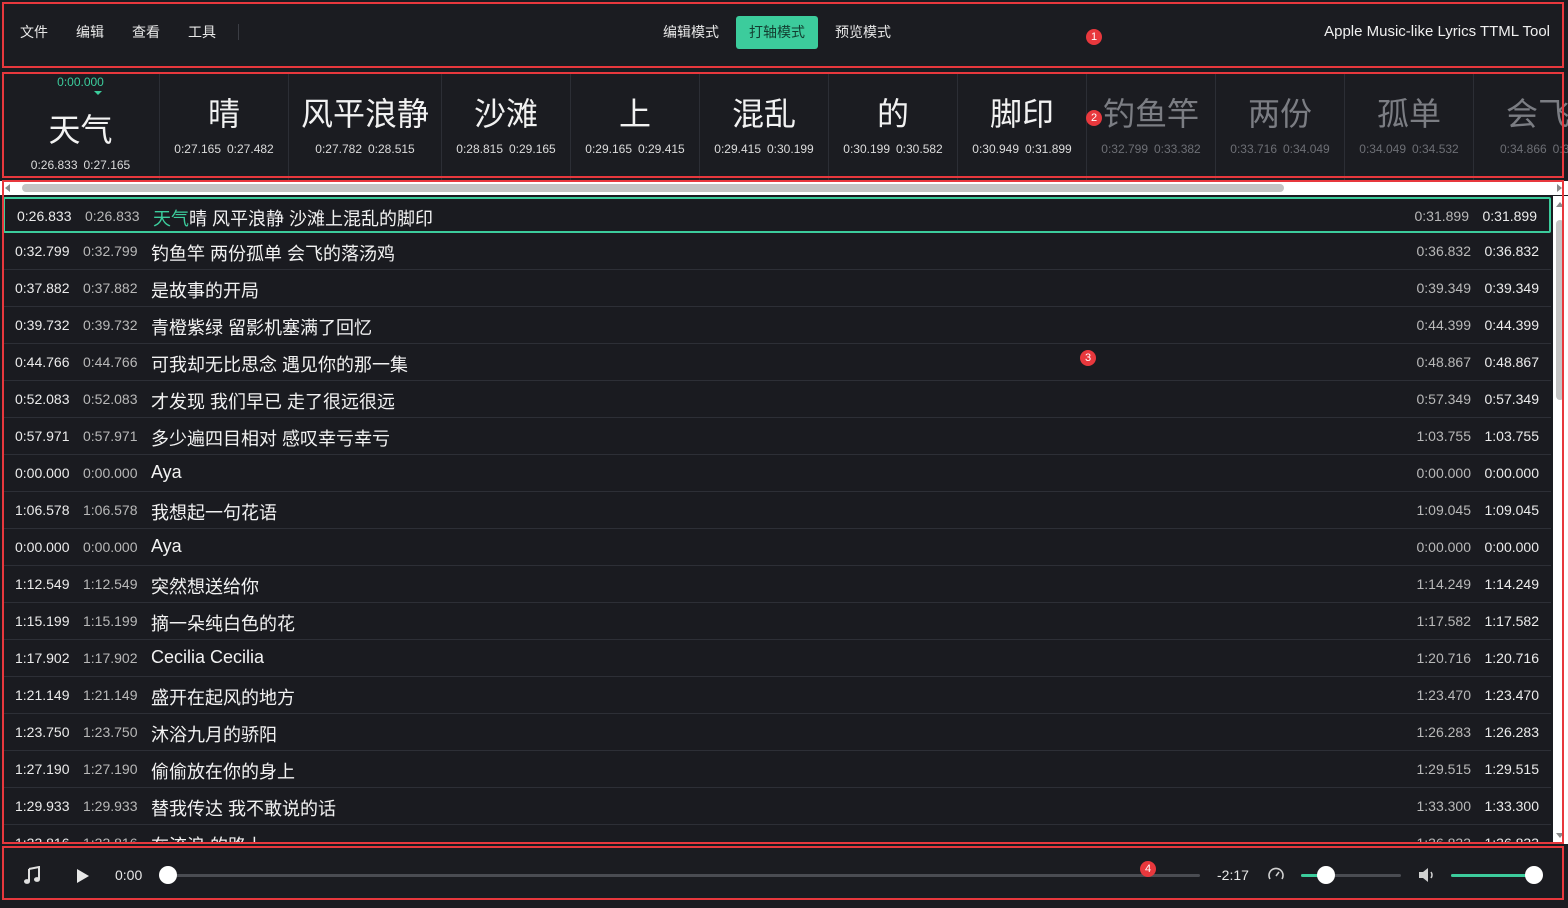 The width and height of the screenshot is (1568, 908). Describe the element at coordinates (1521, 126) in the screenshot. I see `word-cell: 会飞 0:34.866 0:35` at that location.